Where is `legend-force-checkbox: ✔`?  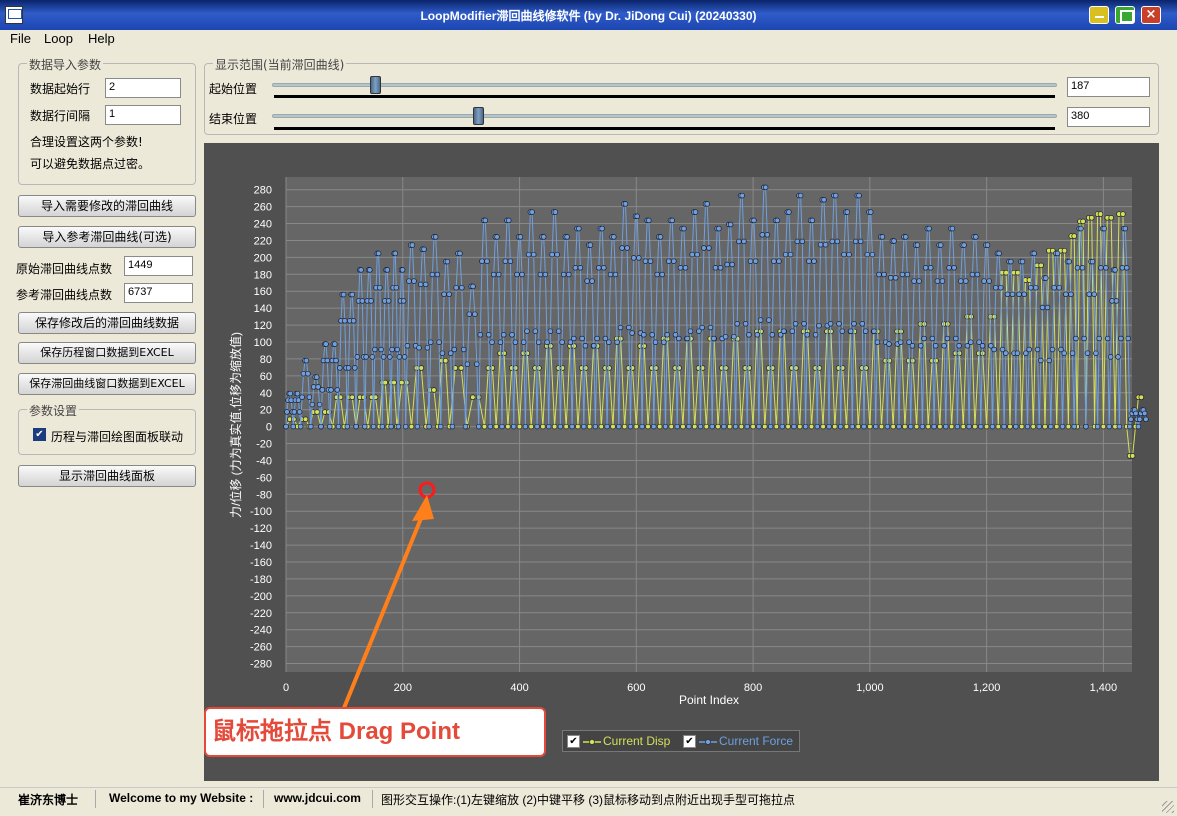
legend-force-checkbox: ✔ is located at coordinates (689, 741).